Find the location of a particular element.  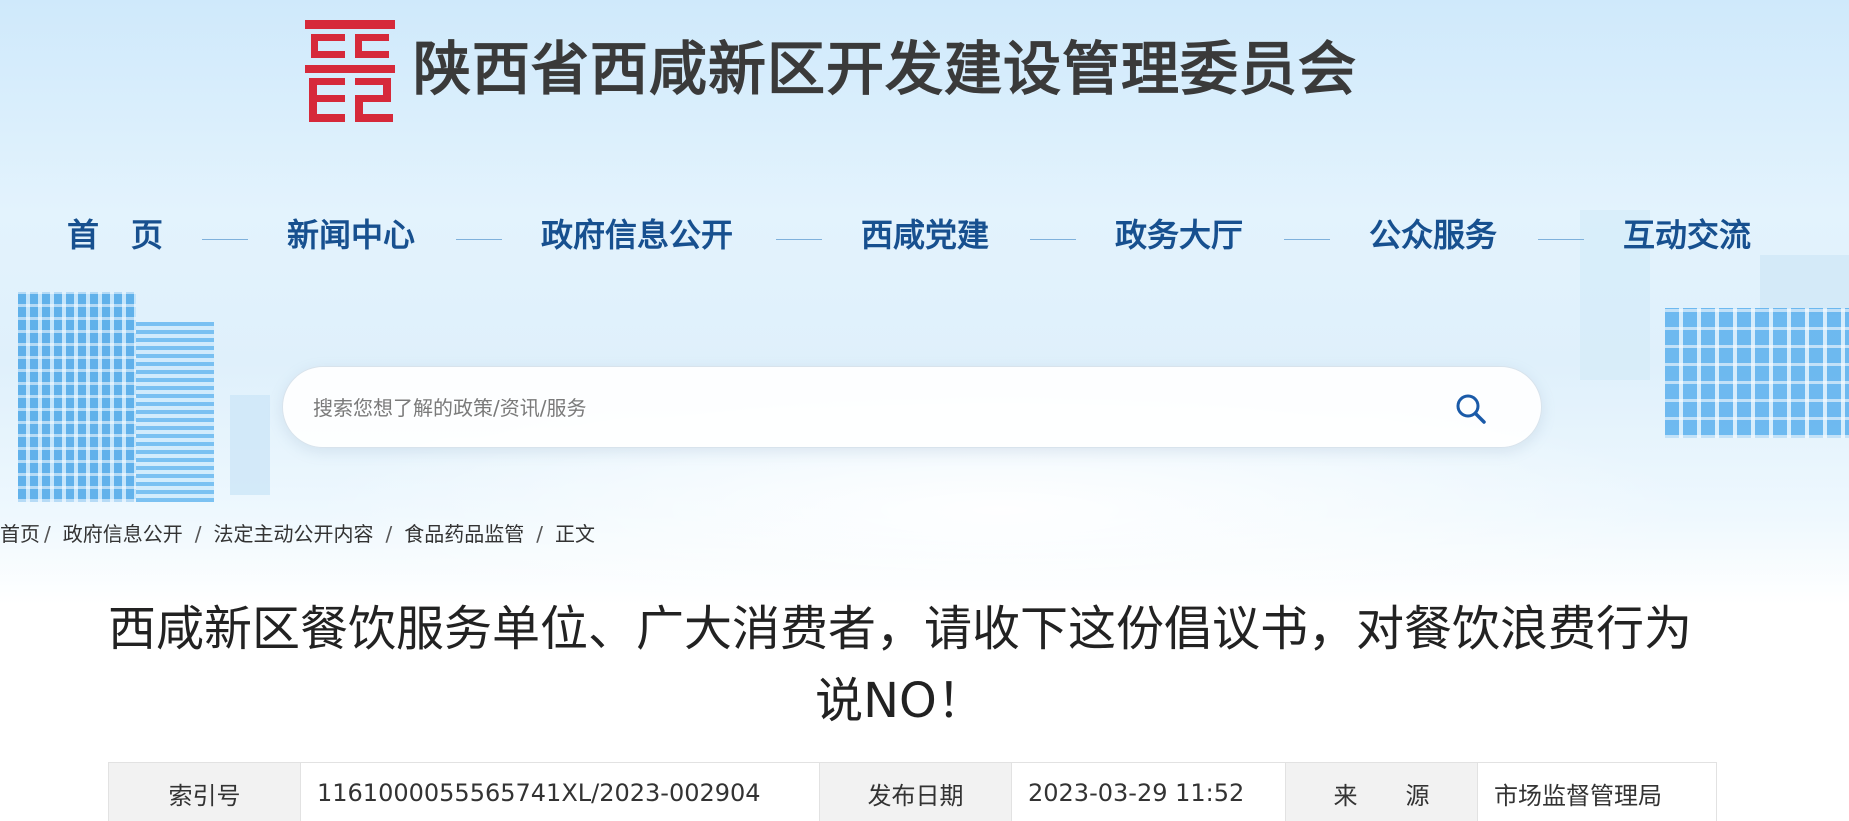

nav-item-public-service: 公众服务 is located at coordinates (1433, 235).